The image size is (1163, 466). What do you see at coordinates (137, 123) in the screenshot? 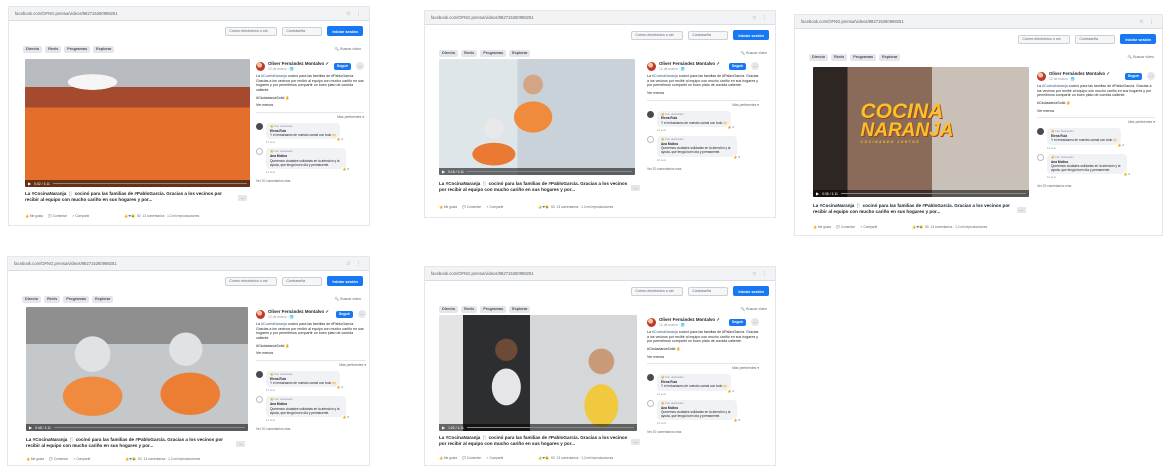
I see `video-player: ▶ 0:02 / 1:11` at bounding box center [137, 123].